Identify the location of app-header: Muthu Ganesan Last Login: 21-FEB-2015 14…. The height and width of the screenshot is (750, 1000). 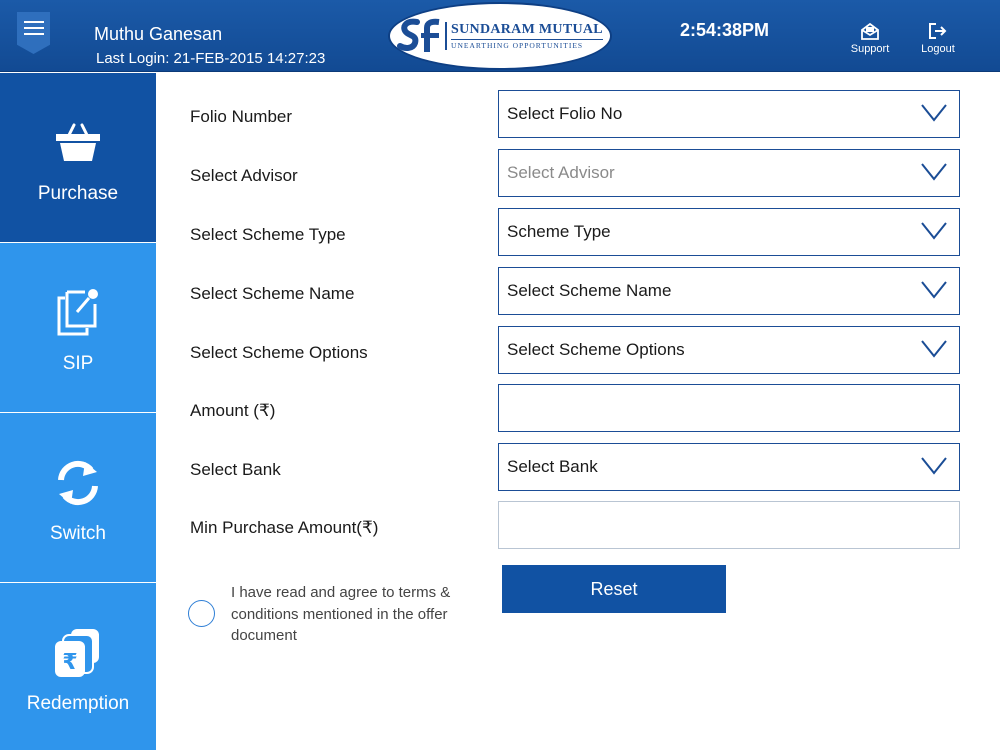
(500, 36).